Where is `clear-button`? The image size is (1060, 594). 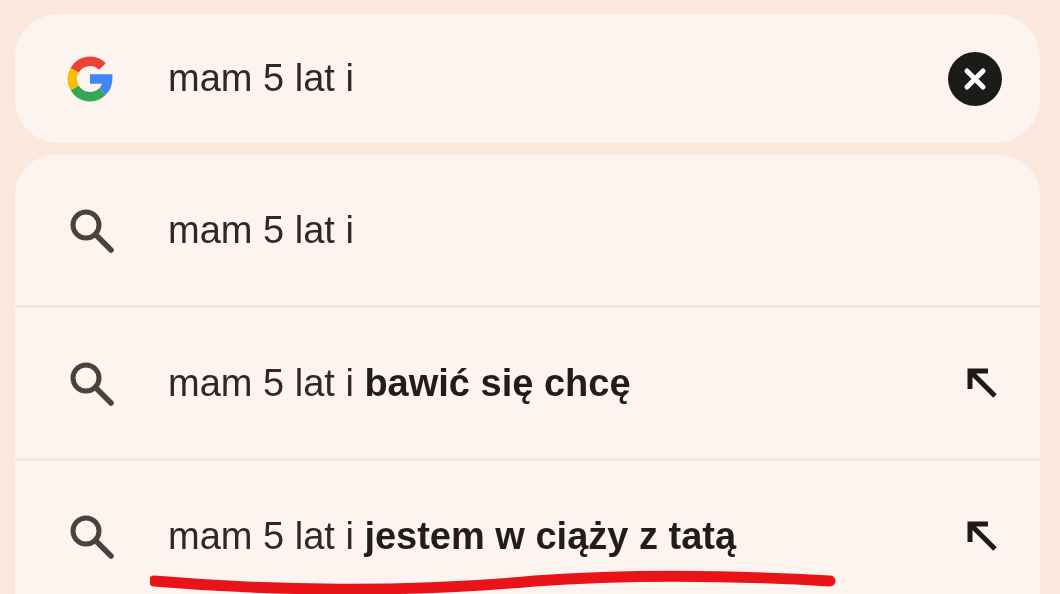 clear-button is located at coordinates (975, 78).